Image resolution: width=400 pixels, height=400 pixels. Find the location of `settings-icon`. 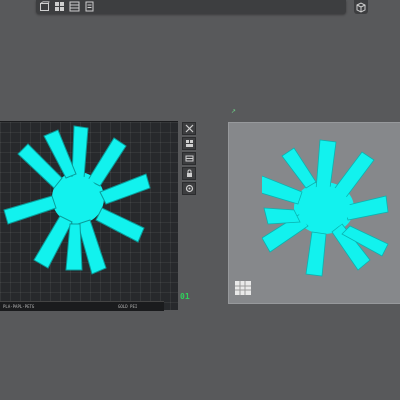

settings-icon is located at coordinates (189, 188).